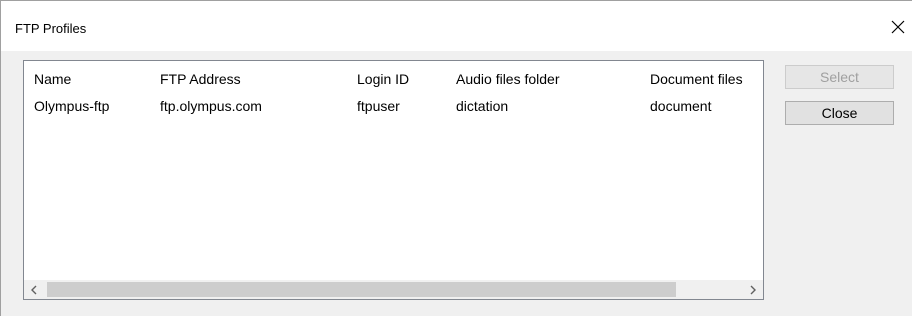 Image resolution: width=912 pixels, height=316 pixels. Describe the element at coordinates (898, 27) in the screenshot. I see `close-icon` at that location.